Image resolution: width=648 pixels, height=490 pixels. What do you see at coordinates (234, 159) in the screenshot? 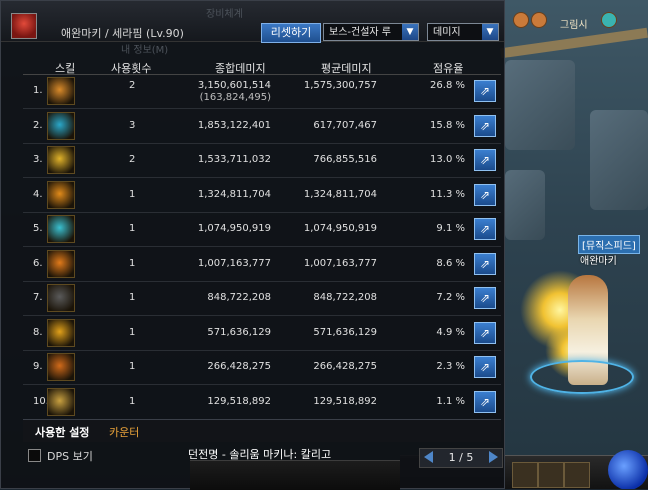
I see `total-damage: 1,533,711,032` at bounding box center [234, 159].